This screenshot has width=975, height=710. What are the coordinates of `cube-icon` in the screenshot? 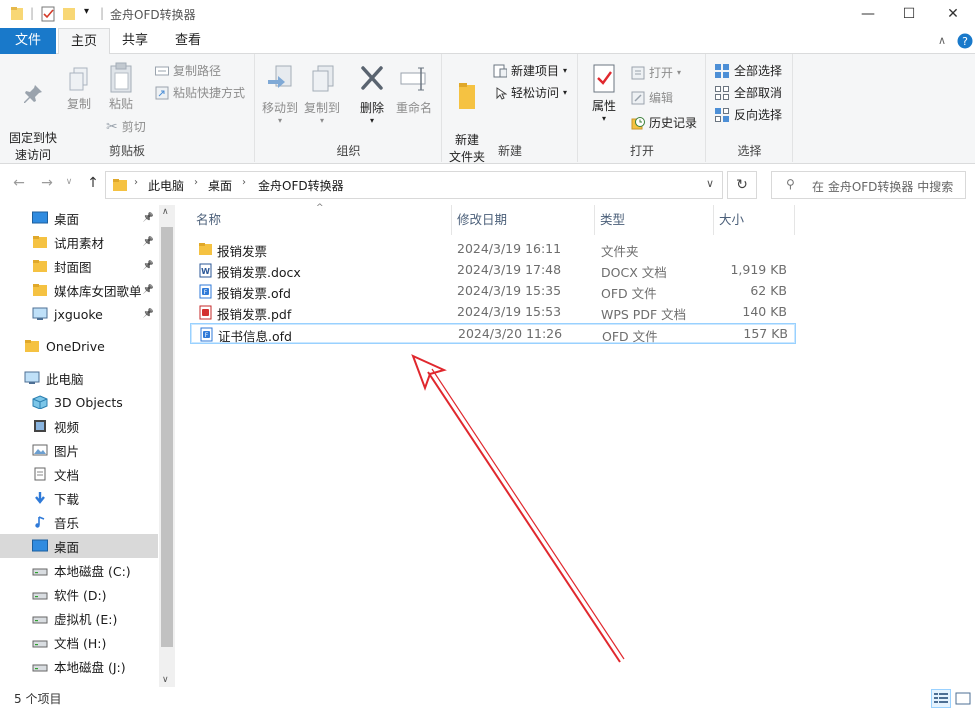 It's located at (40, 402).